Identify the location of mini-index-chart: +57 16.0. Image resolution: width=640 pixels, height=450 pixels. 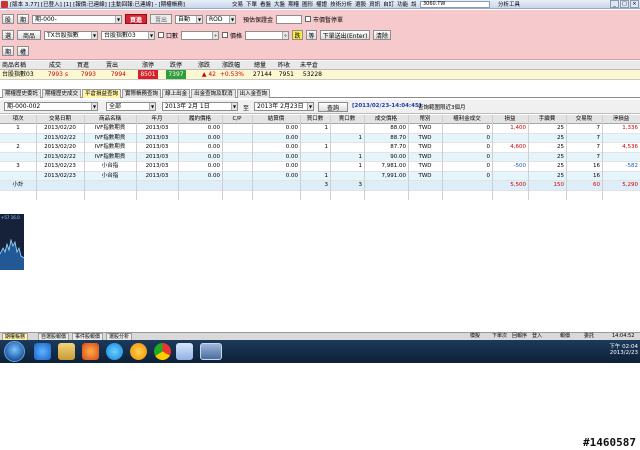
(12, 242).